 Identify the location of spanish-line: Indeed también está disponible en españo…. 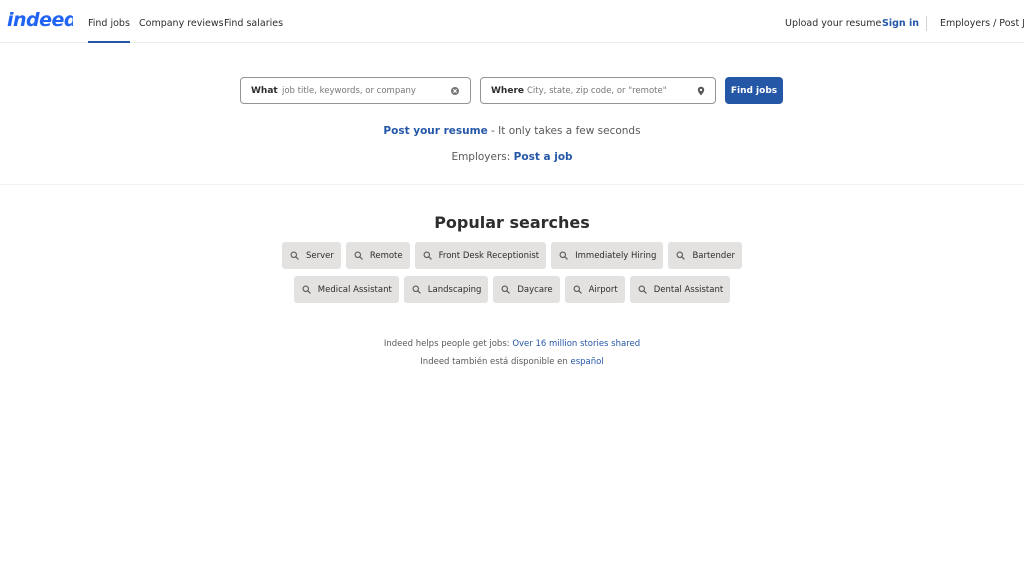
(512, 362).